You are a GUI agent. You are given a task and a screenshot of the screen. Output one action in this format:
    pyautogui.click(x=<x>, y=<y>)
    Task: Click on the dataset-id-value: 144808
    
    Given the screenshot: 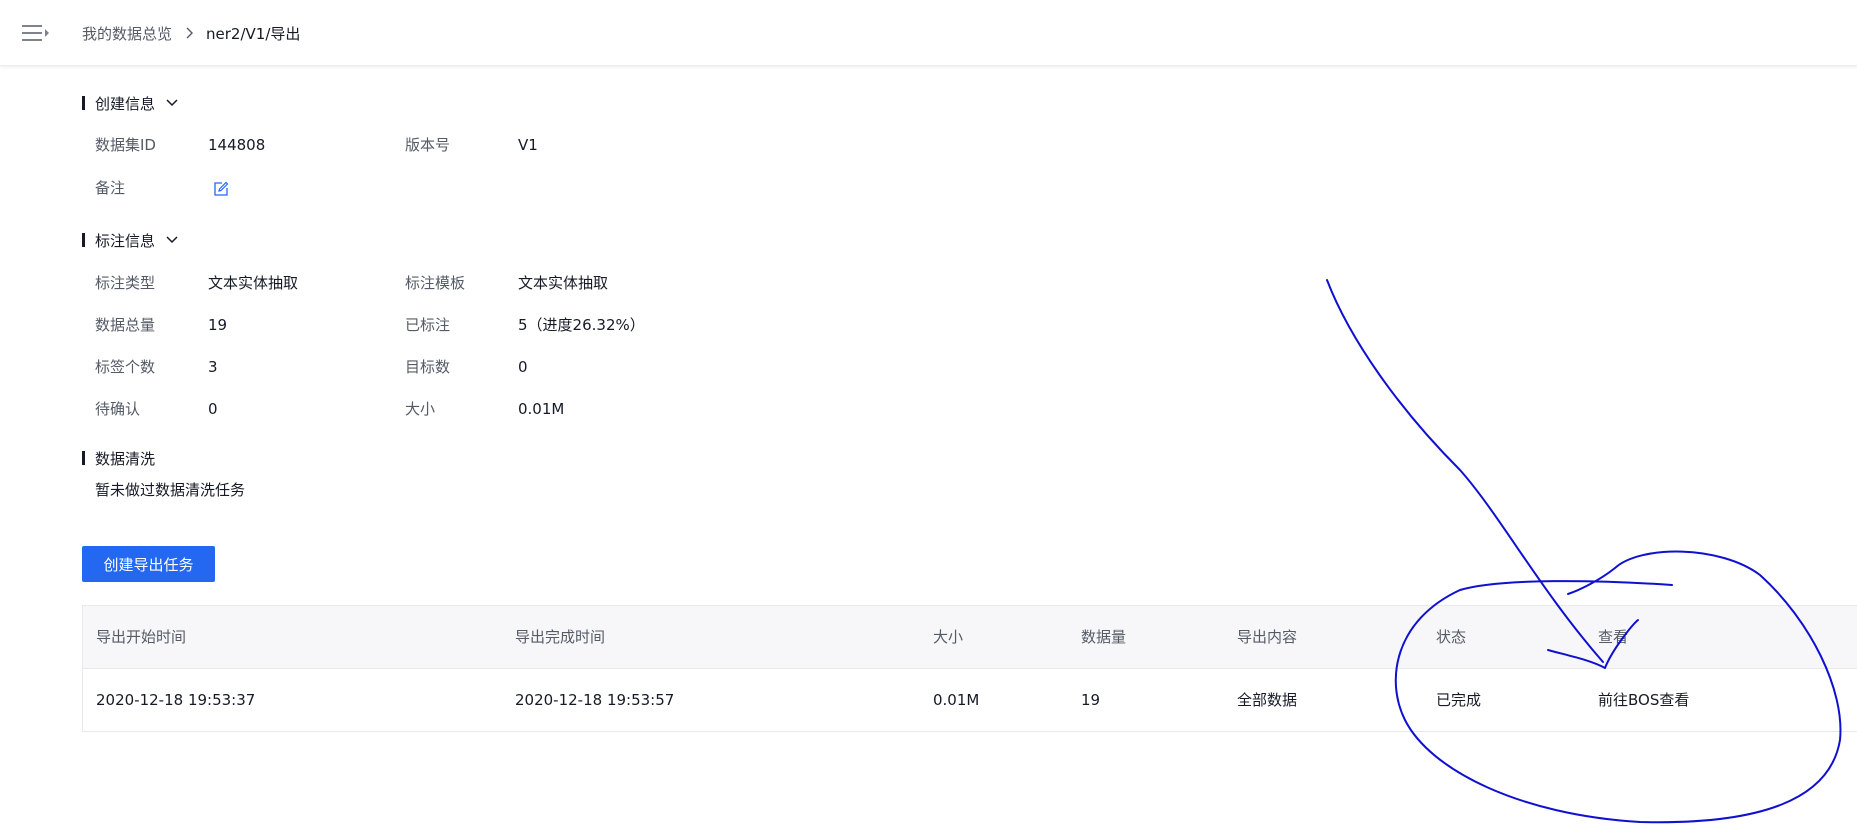 What is the action you would take?
    pyautogui.click(x=237, y=145)
    